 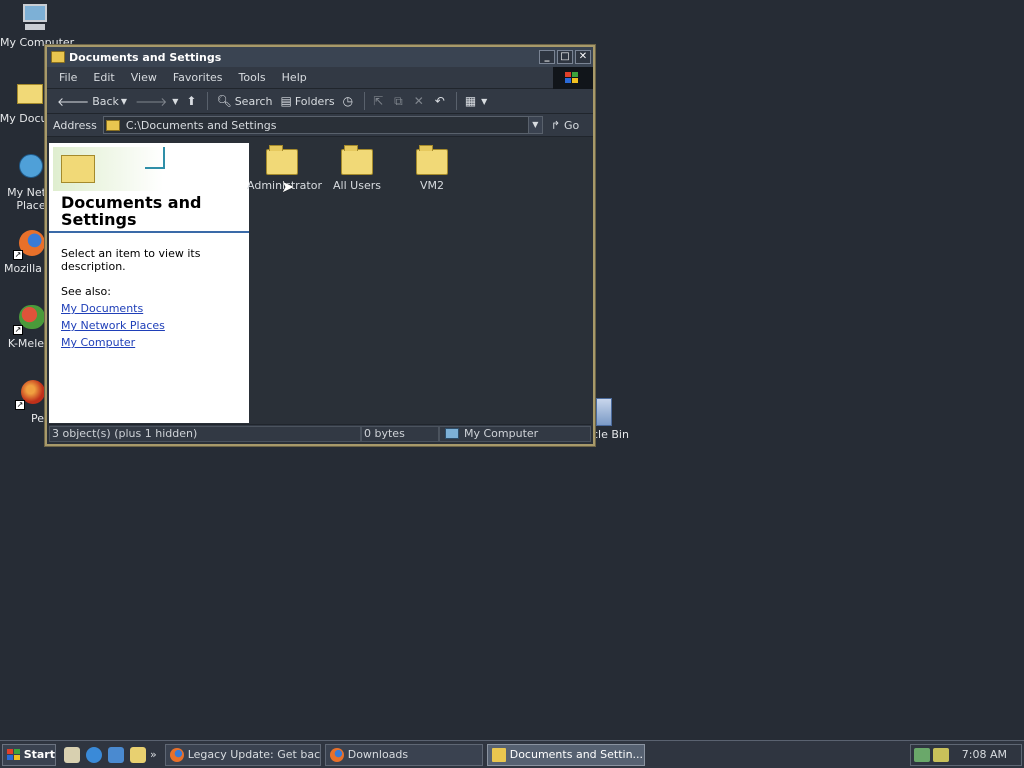 What do you see at coordinates (379, 101) in the screenshot?
I see `move-to-button: ⇱` at bounding box center [379, 101].